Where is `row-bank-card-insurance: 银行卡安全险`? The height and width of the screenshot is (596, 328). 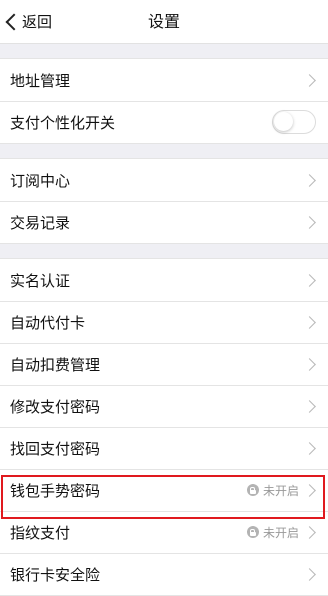 row-bank-card-insurance: 银行卡安全险 is located at coordinates (164, 573).